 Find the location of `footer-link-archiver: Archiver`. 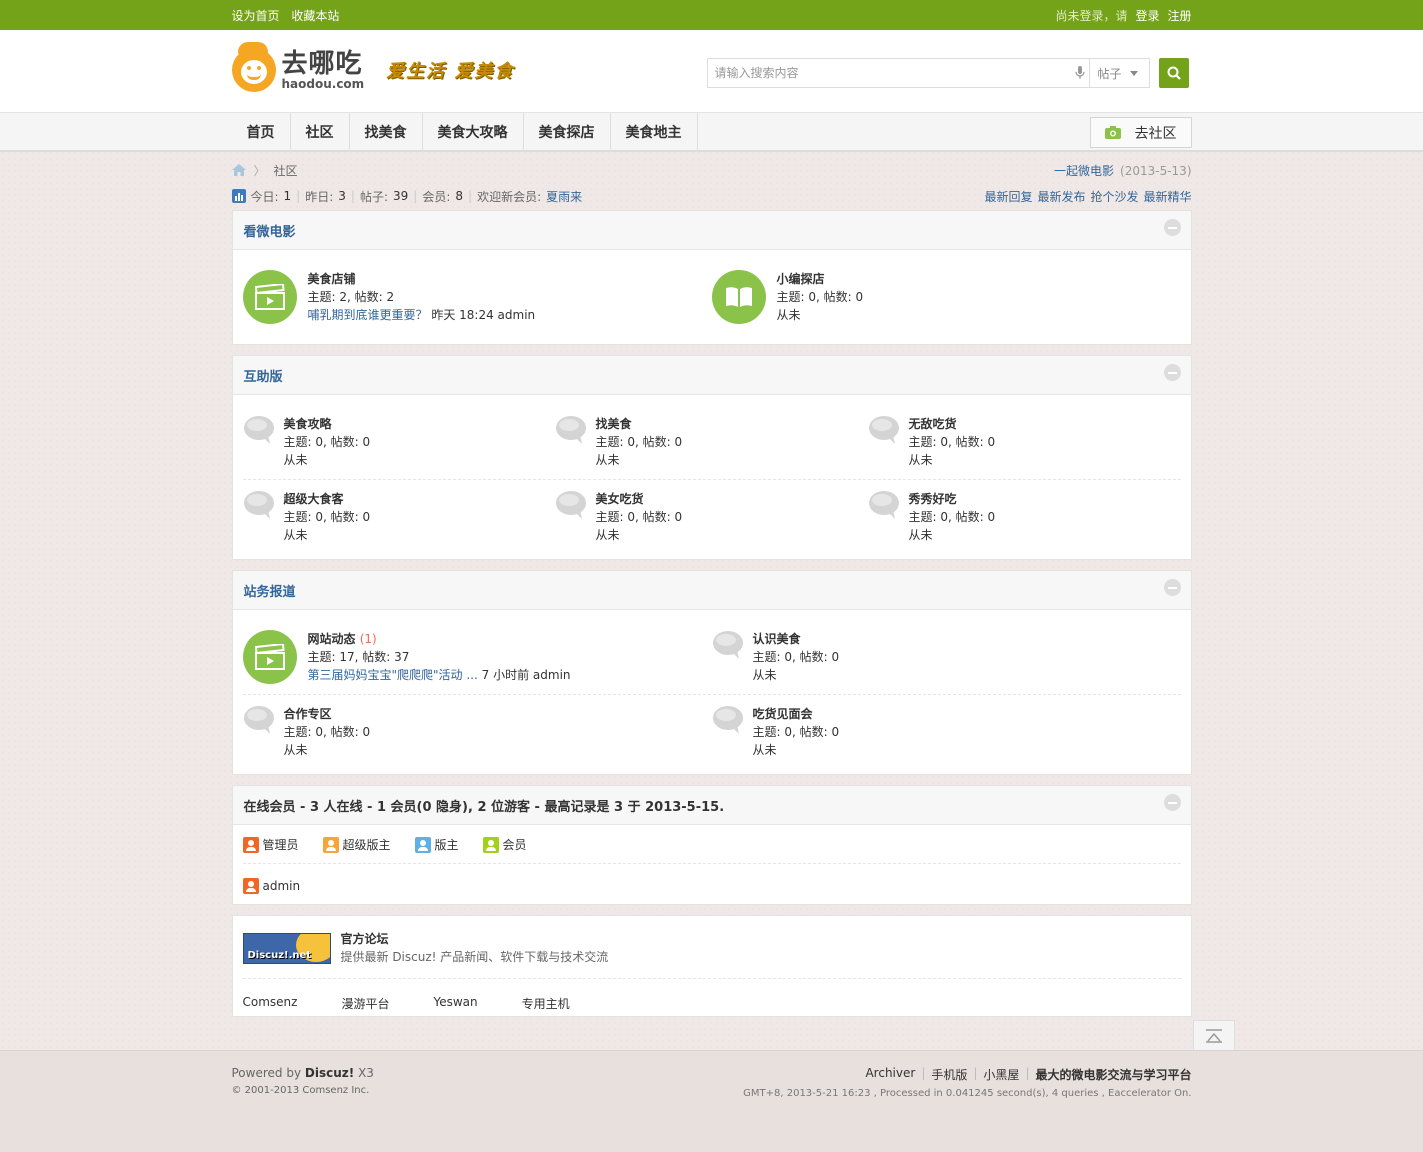

footer-link-archiver: Archiver is located at coordinates (890, 1074).